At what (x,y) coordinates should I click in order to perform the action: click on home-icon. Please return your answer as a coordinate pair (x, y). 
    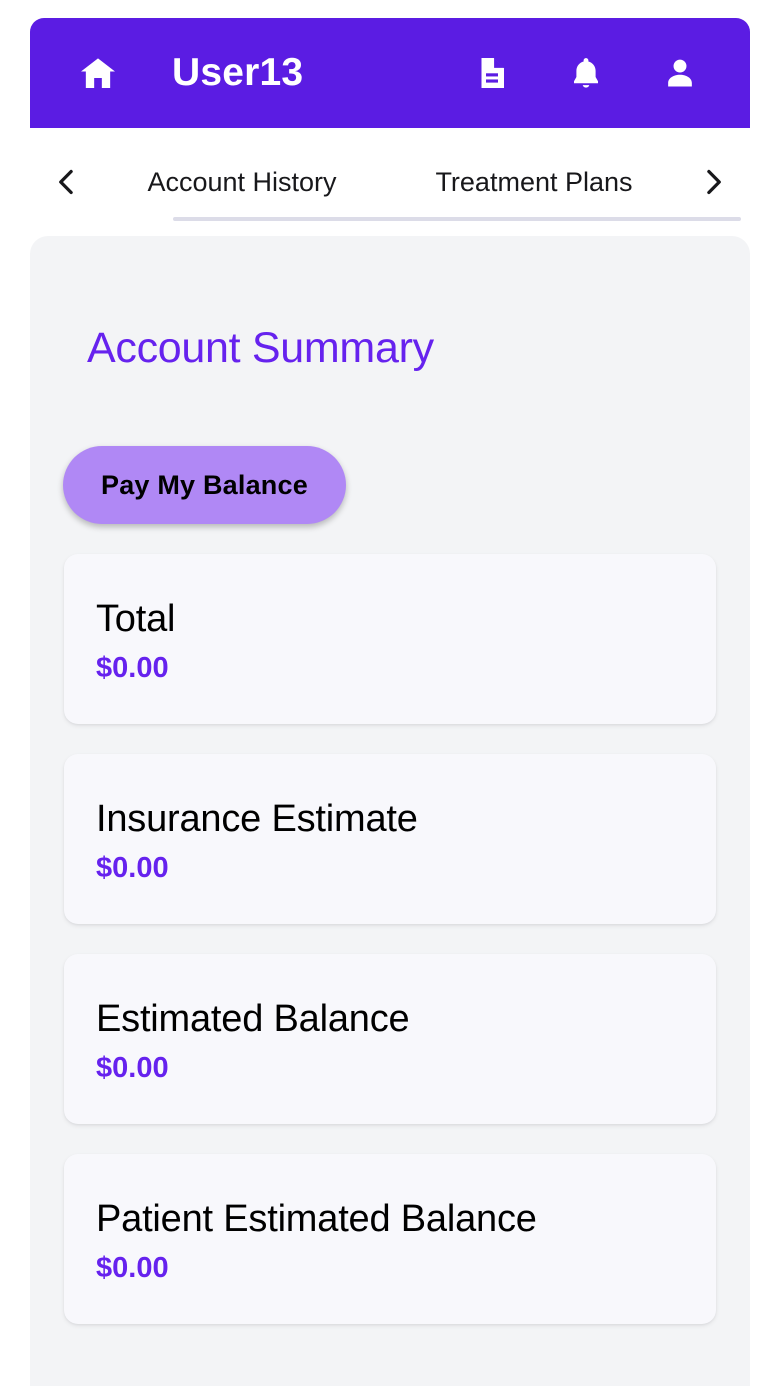
    Looking at the image, I should click on (98, 73).